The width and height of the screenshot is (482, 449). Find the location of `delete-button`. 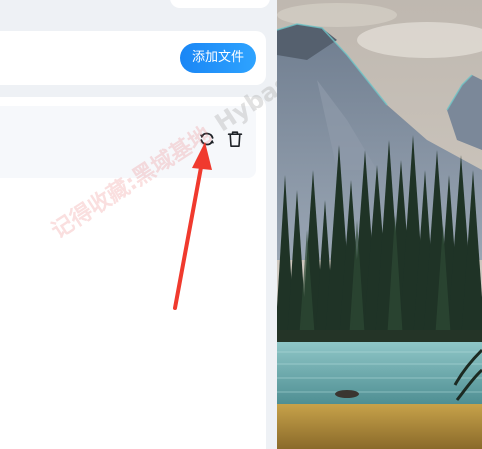

delete-button is located at coordinates (235, 139).